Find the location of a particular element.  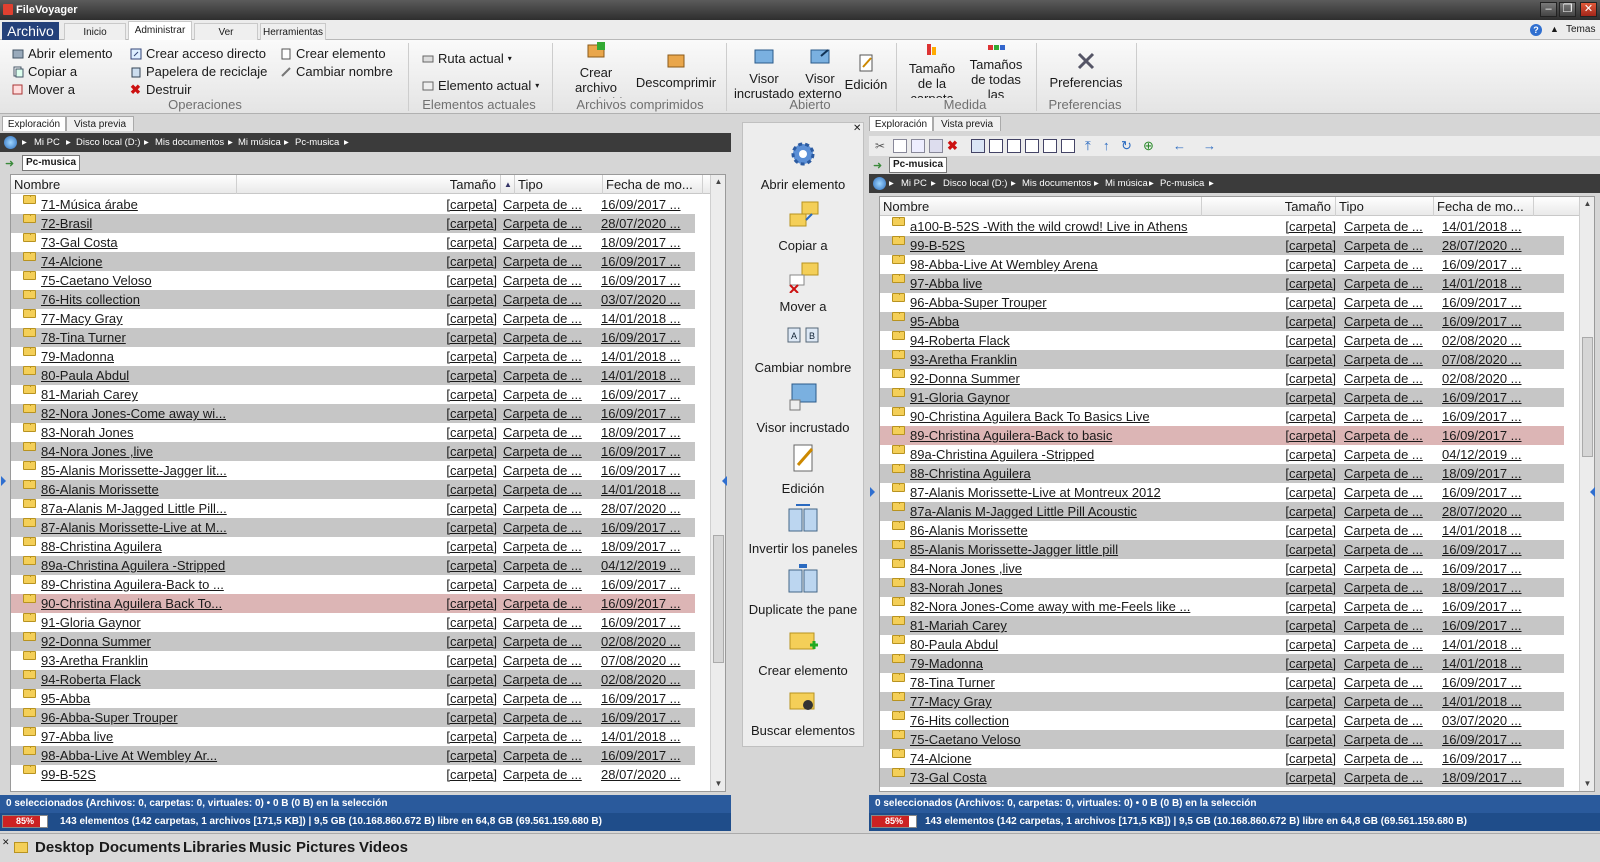

link-pictures: Pictures is located at coordinates (325, 847).